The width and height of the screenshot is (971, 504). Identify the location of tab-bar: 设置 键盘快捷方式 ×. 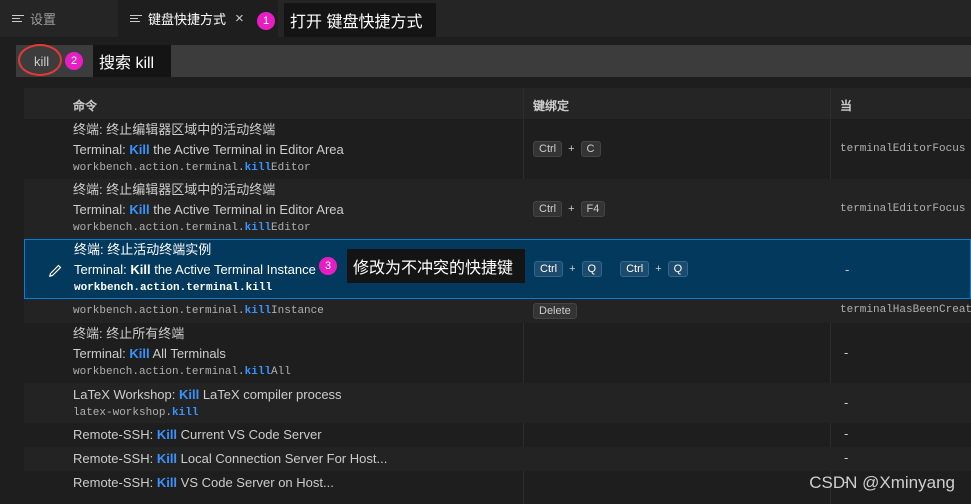
(485, 18).